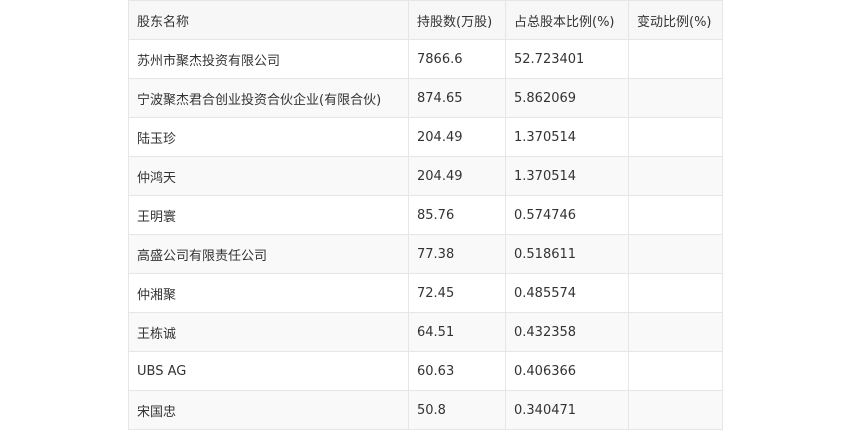 This screenshot has width=850, height=430. I want to click on cell-shares-held: 72.45, so click(457, 293).